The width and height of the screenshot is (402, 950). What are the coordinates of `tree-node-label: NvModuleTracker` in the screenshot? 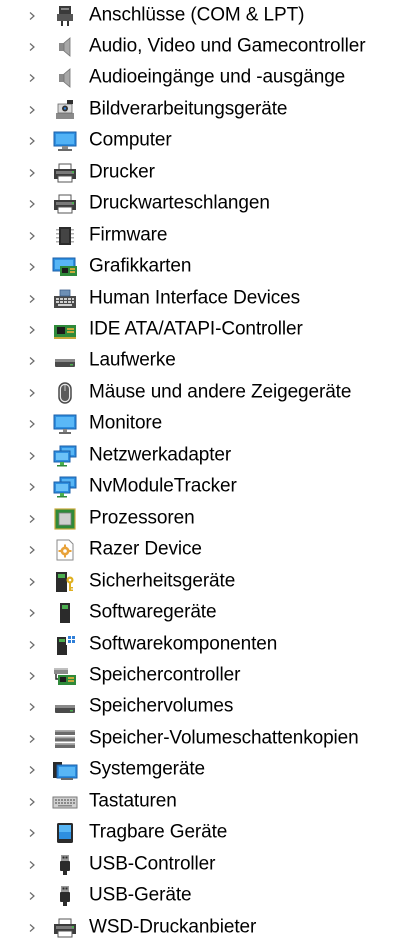 It's located at (163, 486).